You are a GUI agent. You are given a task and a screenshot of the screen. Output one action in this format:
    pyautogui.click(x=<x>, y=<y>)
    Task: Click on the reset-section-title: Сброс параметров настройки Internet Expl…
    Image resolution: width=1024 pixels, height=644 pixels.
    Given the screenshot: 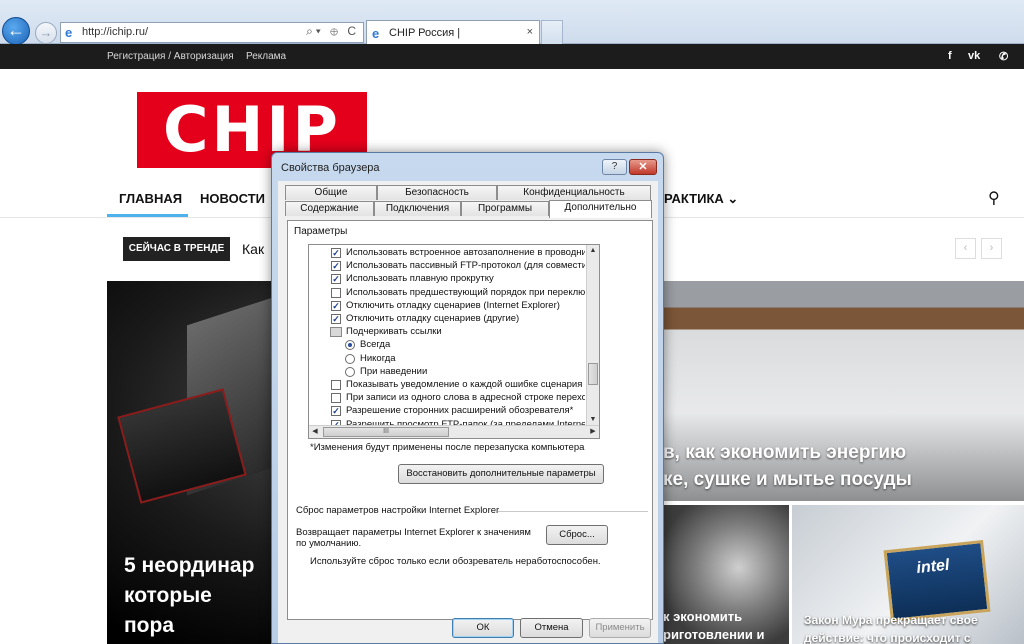 What is the action you would take?
    pyautogui.click(x=398, y=510)
    